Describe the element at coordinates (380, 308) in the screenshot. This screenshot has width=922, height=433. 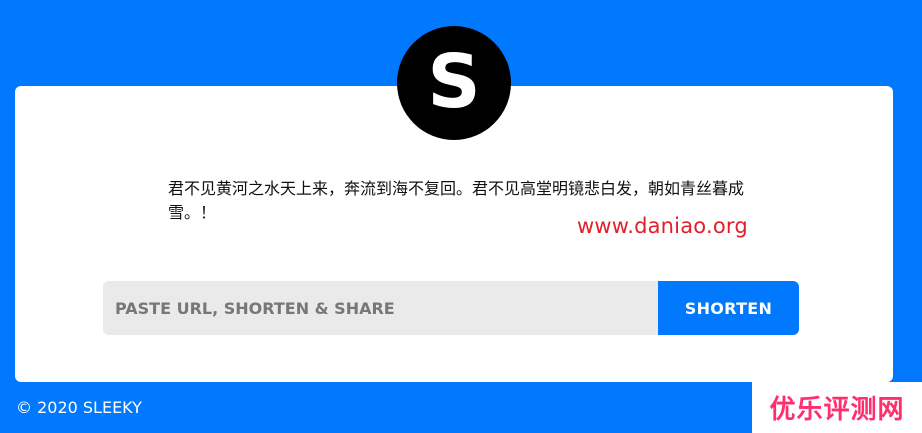
I see `url-input` at that location.